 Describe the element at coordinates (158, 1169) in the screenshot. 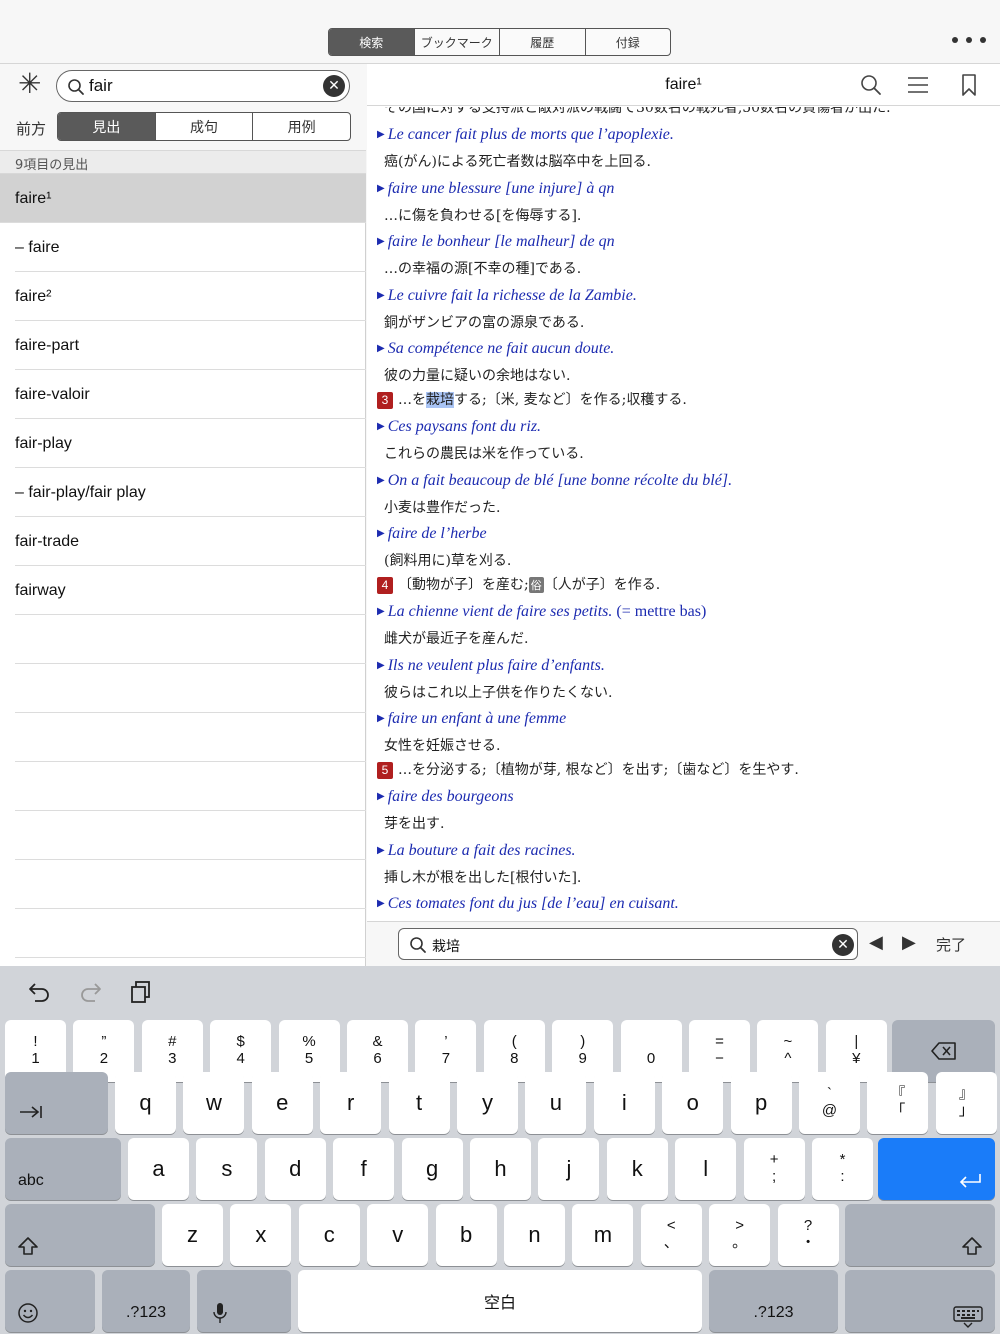

I see `key-a: a` at that location.